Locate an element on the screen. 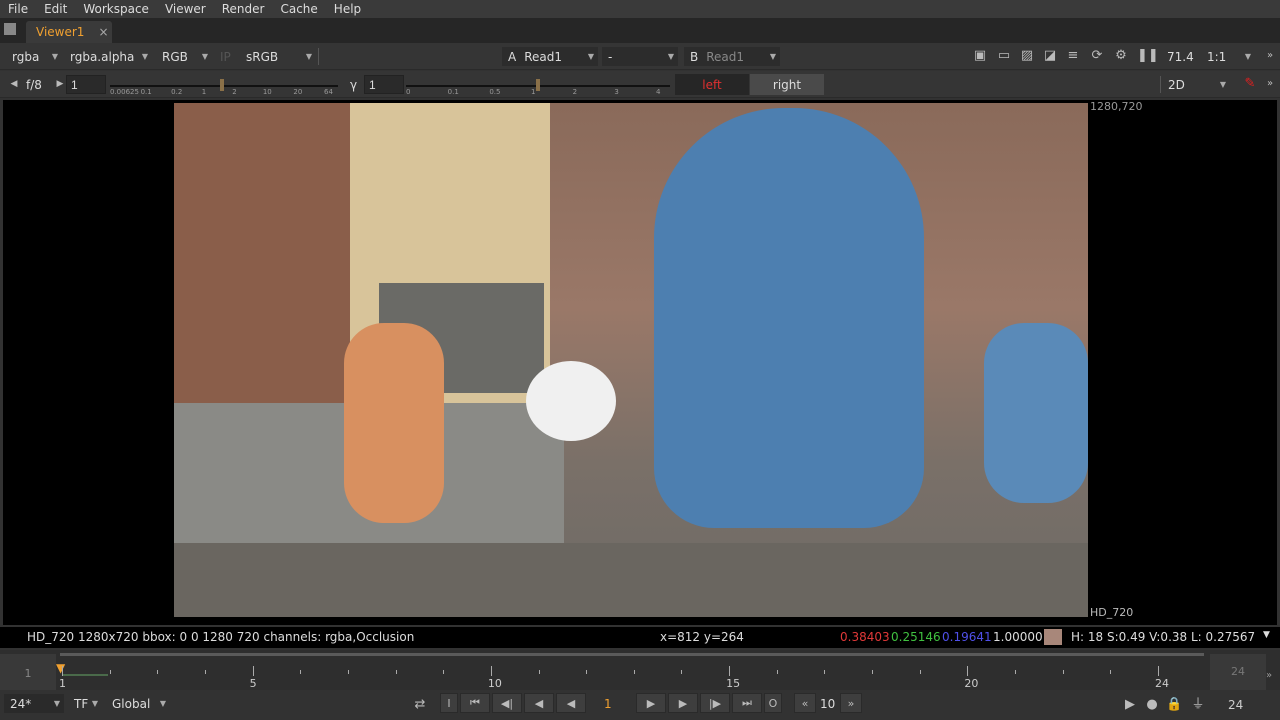 This screenshot has height=720, width=1280. frame-label: 5 is located at coordinates (253, 683).